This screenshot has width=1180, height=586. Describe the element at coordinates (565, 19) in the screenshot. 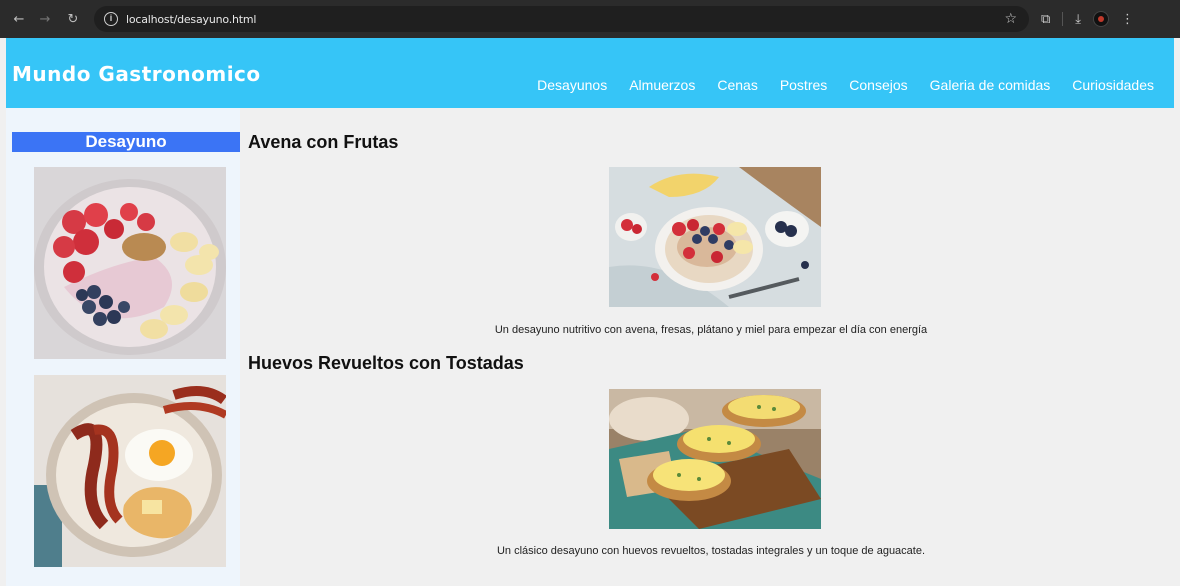

I see `url-text: localhost/desayuno.html` at that location.